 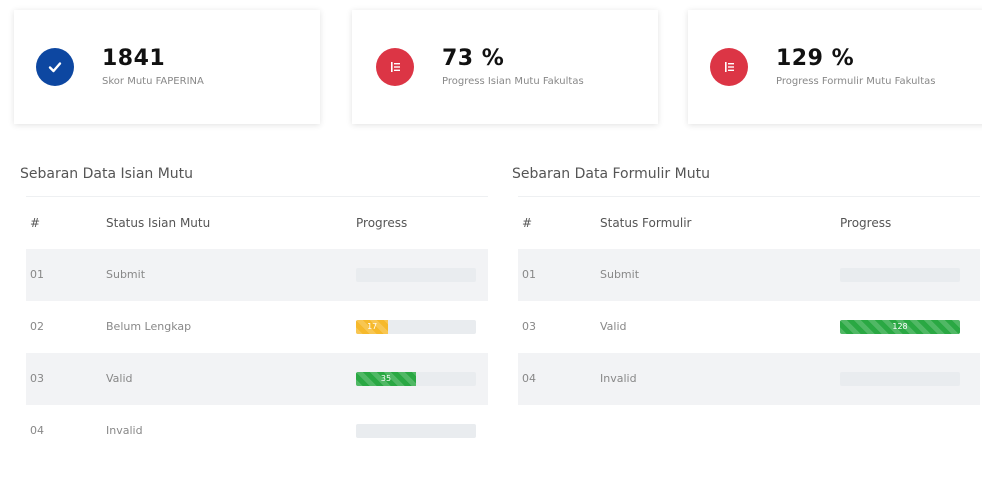 What do you see at coordinates (134, 58) in the screenshot?
I see `card-value: 1841` at bounding box center [134, 58].